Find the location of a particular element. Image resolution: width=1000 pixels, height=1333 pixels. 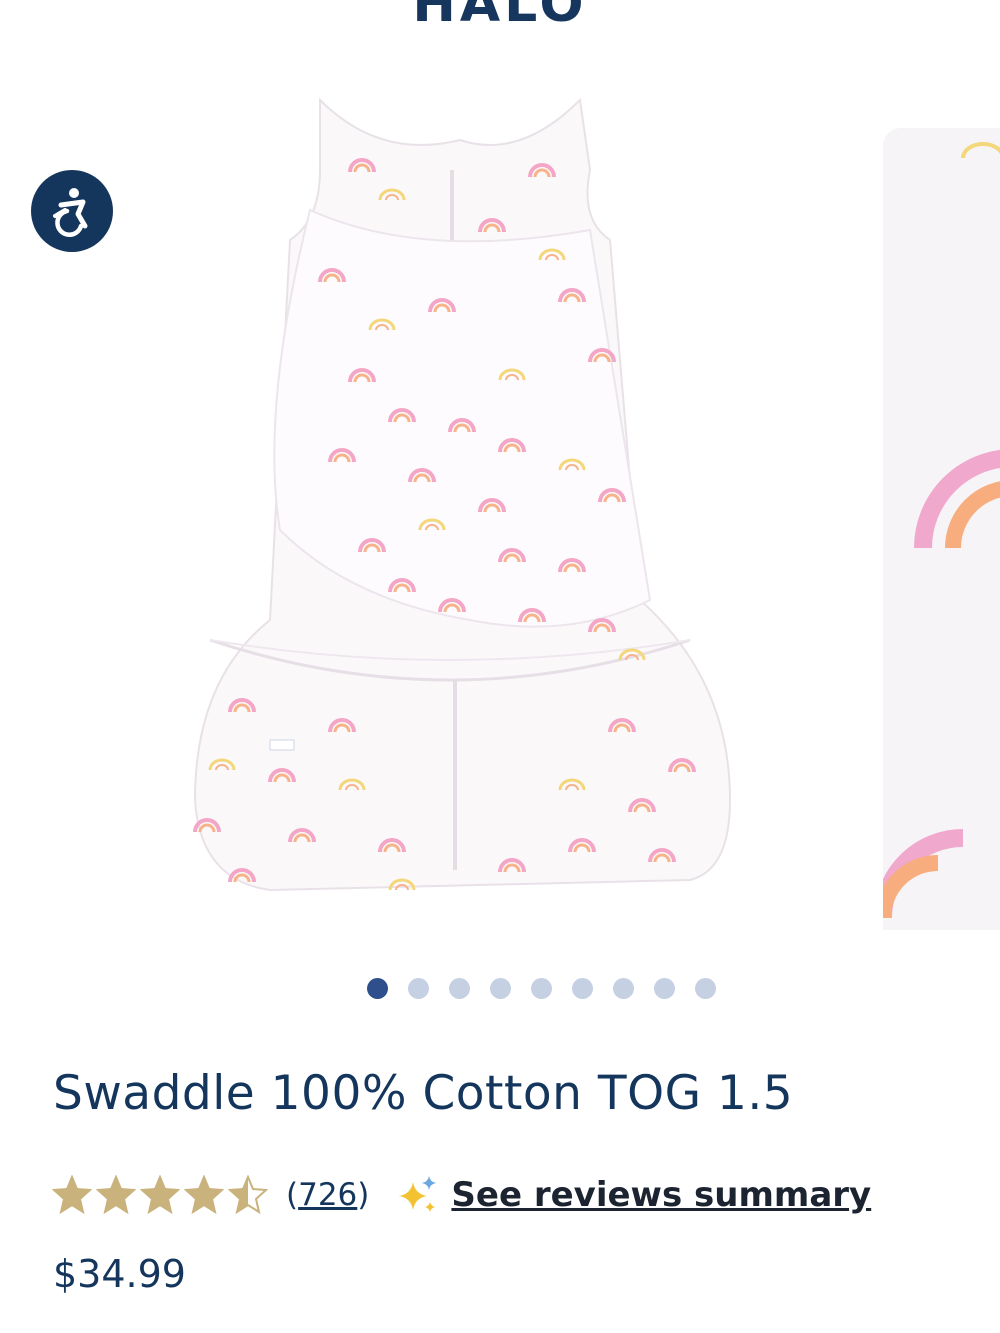

see-reviews-summary-link: See reviews summary is located at coordinates (661, 1195).